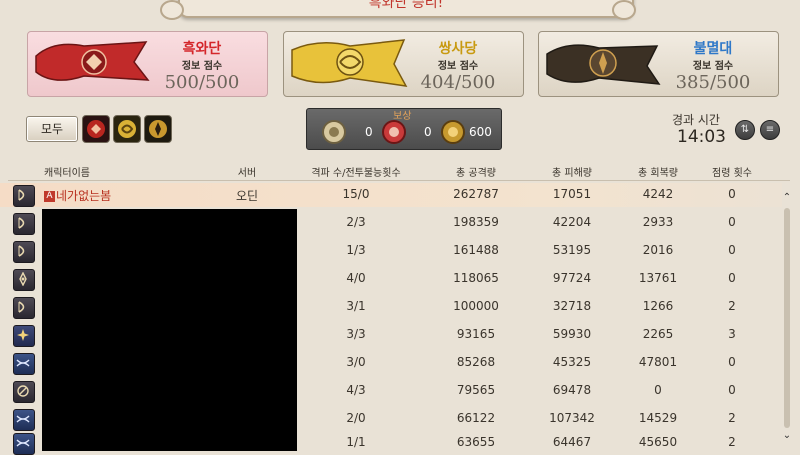 This screenshot has height=455, width=800. What do you see at coordinates (787, 198) in the screenshot?
I see `scroll-up-icon: ⌃` at bounding box center [787, 198].